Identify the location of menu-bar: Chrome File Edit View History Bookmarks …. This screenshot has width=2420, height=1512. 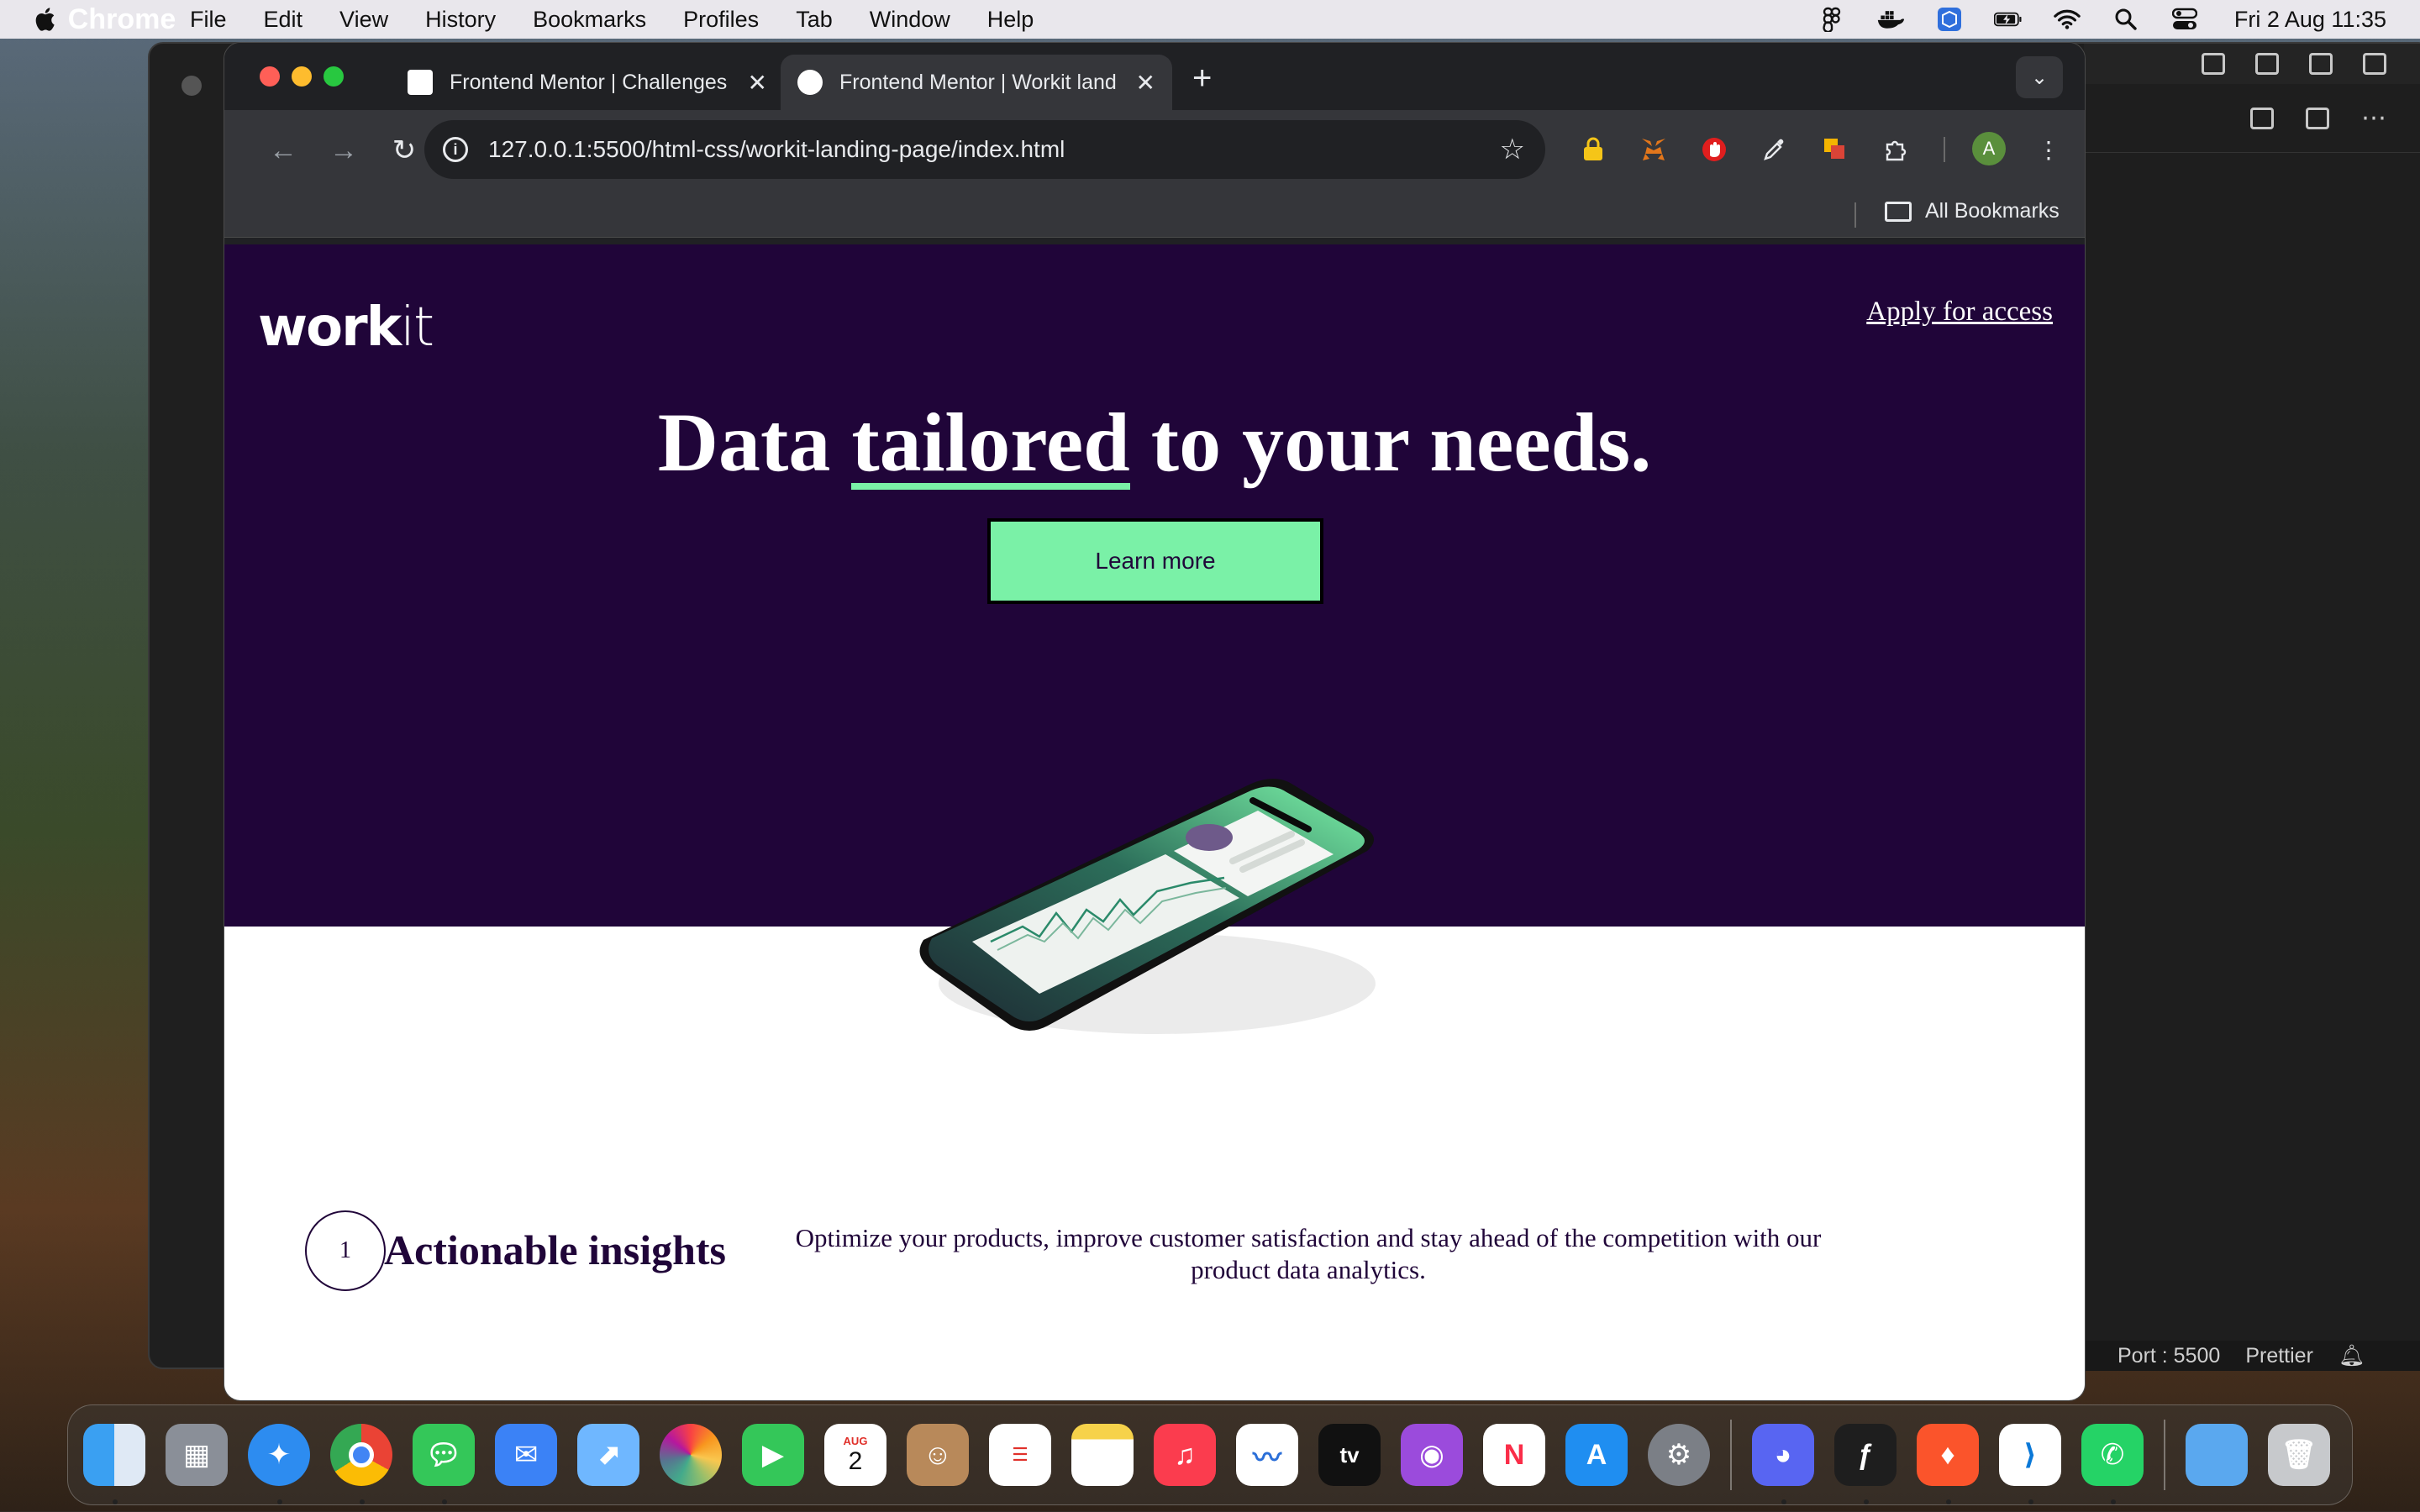
(1210, 19).